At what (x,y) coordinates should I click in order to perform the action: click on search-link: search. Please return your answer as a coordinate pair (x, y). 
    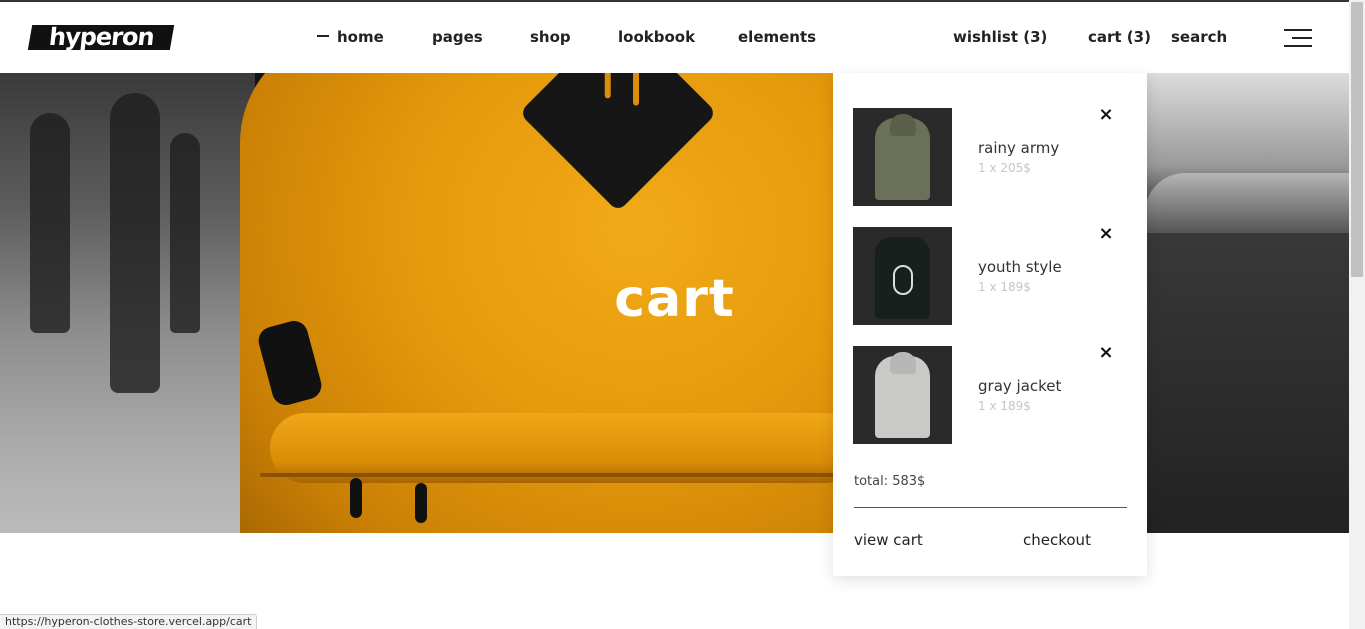
    Looking at the image, I should click on (1199, 37).